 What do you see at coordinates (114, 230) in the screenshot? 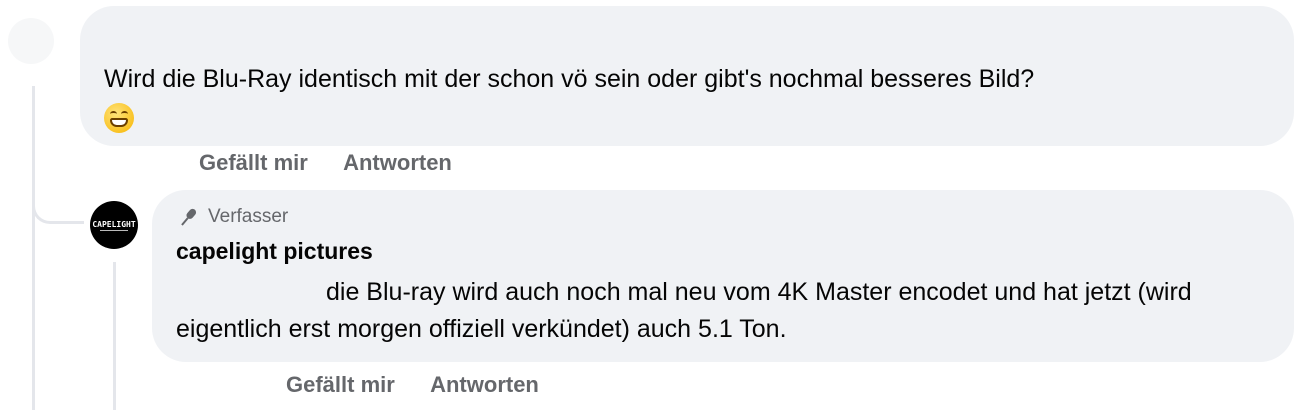
I see `avatar-logo-underline` at bounding box center [114, 230].